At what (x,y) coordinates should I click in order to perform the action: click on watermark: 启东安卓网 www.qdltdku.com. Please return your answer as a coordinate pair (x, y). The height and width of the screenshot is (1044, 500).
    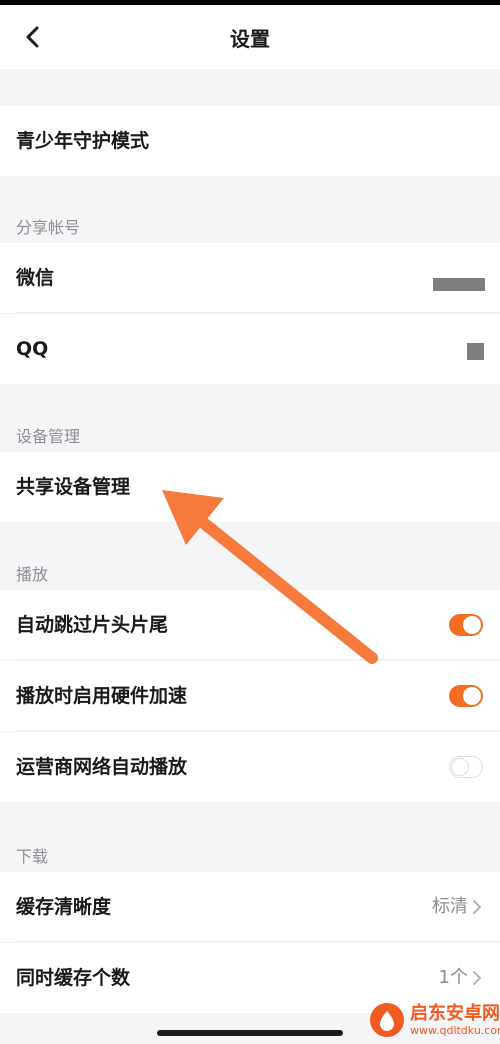
    Looking at the image, I should click on (435, 1020).